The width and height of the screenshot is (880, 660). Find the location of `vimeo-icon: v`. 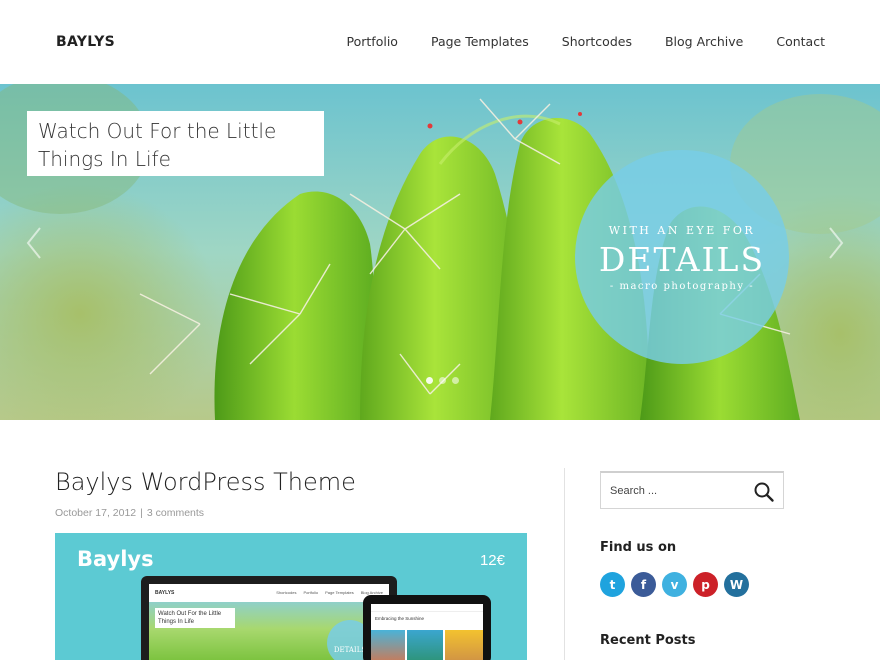

vimeo-icon: v is located at coordinates (674, 584).